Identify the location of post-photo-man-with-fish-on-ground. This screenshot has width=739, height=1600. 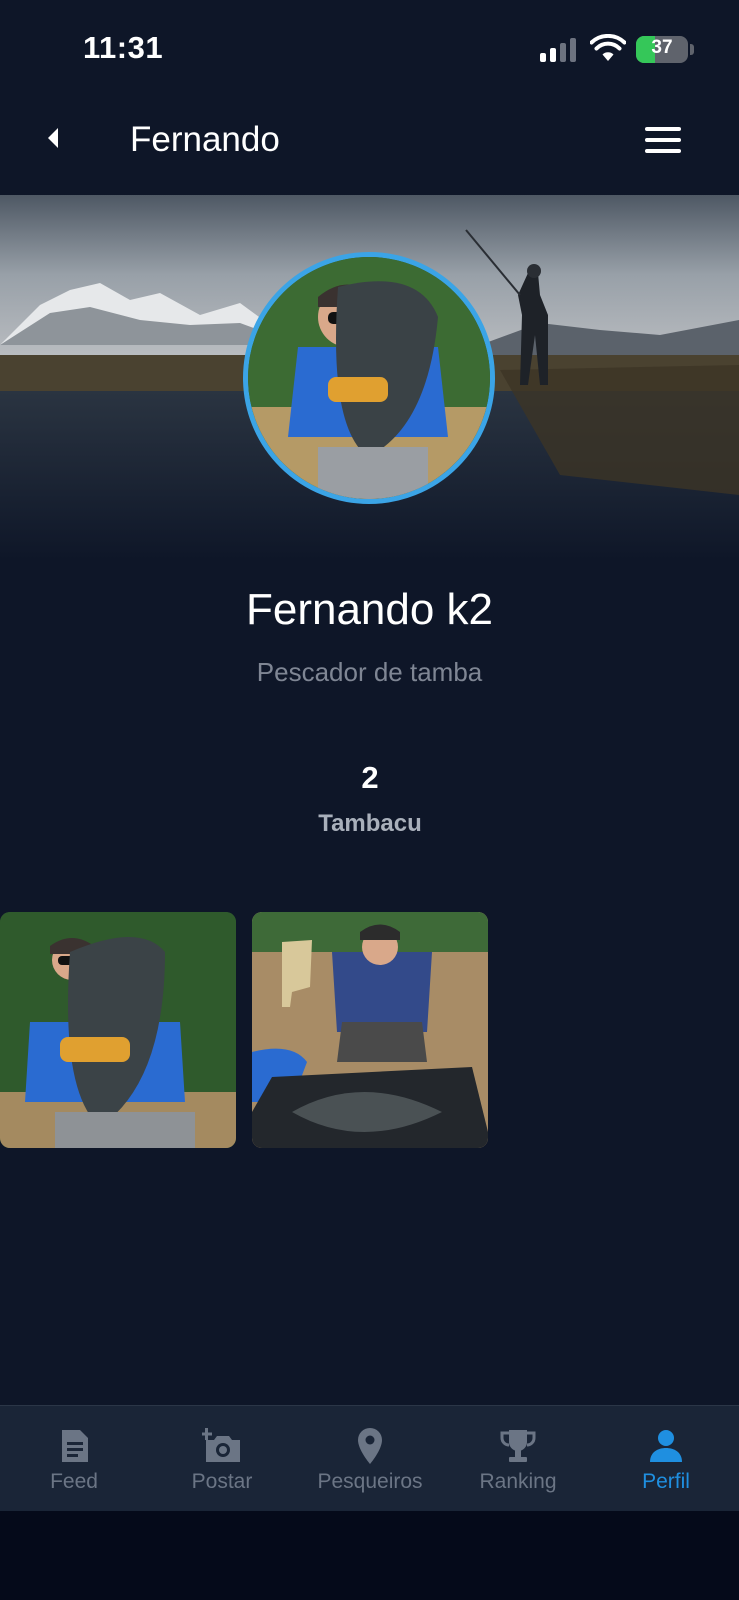
(370, 1030).